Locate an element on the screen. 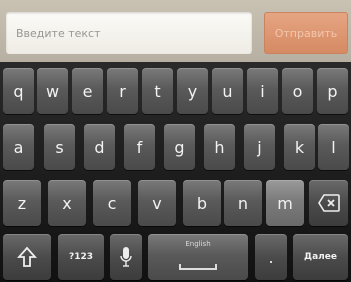  key-y: y is located at coordinates (192, 91).